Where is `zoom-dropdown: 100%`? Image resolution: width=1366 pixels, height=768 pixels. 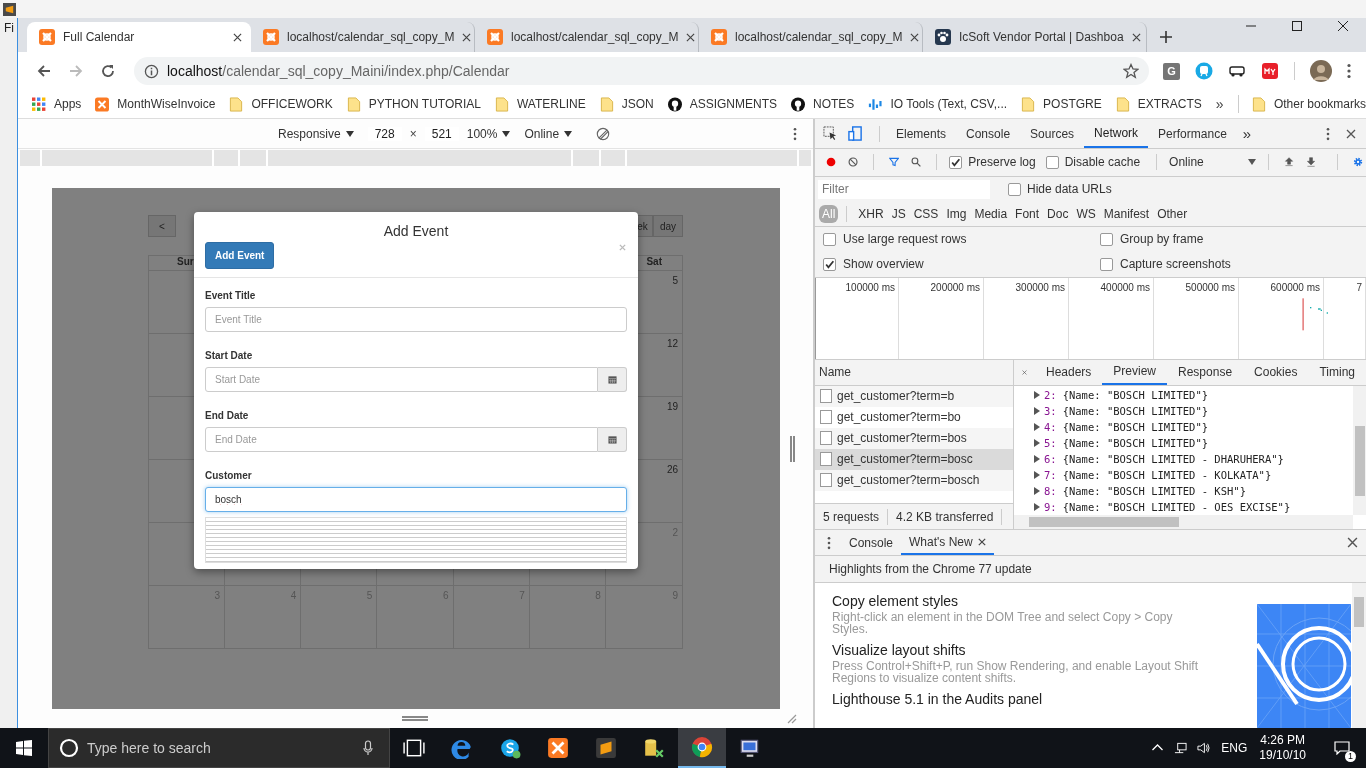
zoom-dropdown: 100% is located at coordinates (488, 133).